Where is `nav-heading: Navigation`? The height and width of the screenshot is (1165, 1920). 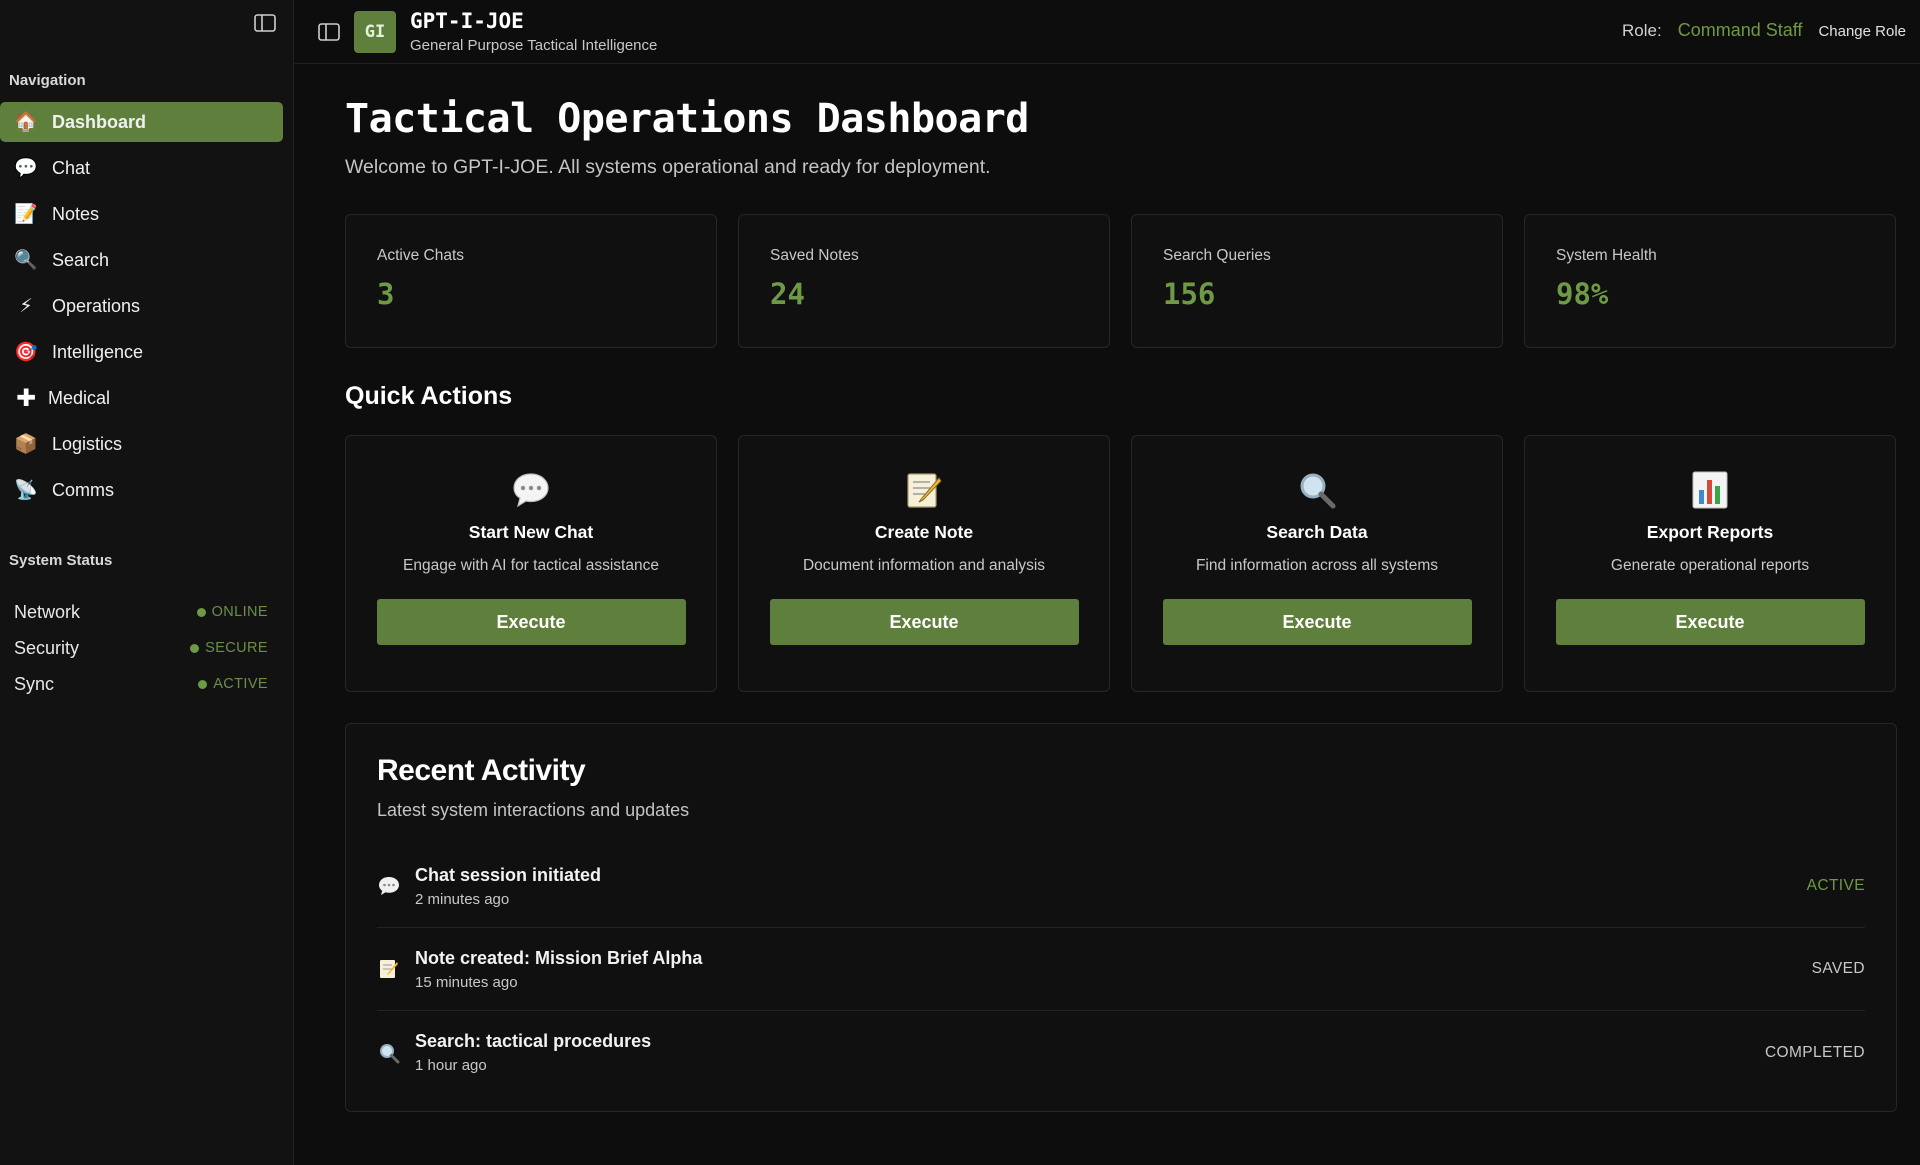
nav-heading: Navigation is located at coordinates (47, 80).